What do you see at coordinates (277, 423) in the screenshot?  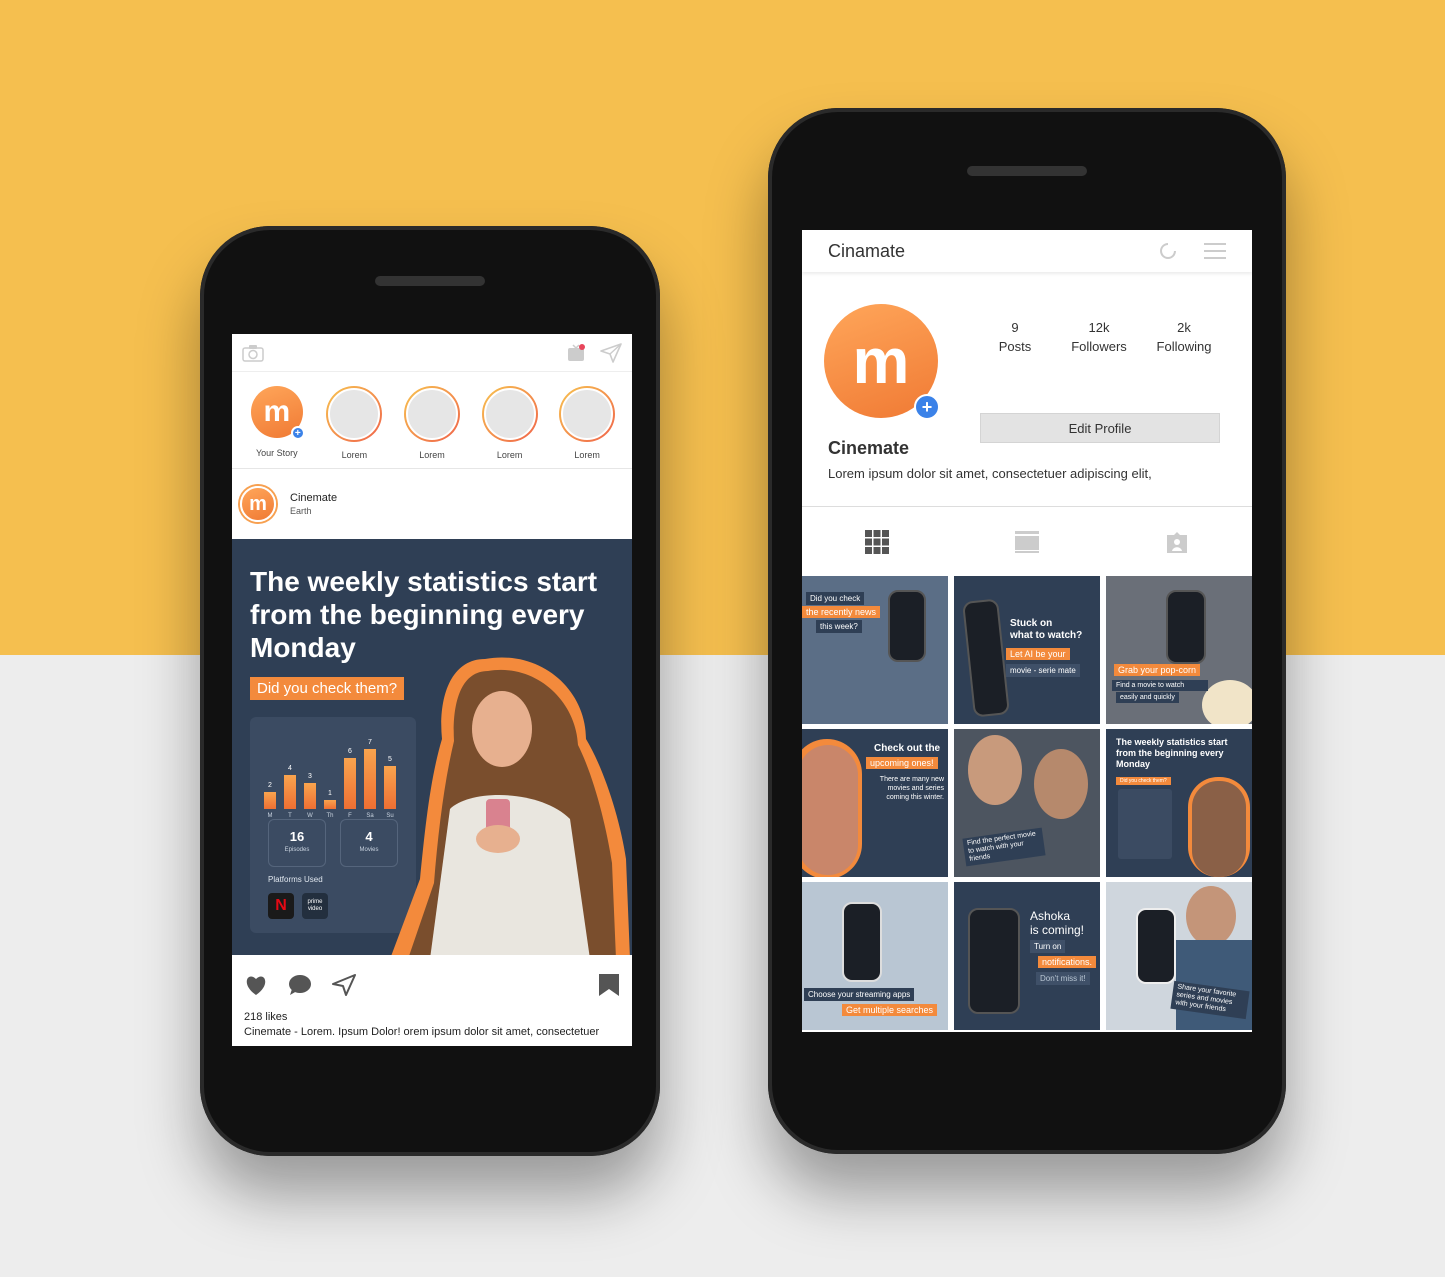 I see `story-your-story: m + Your Story` at bounding box center [277, 423].